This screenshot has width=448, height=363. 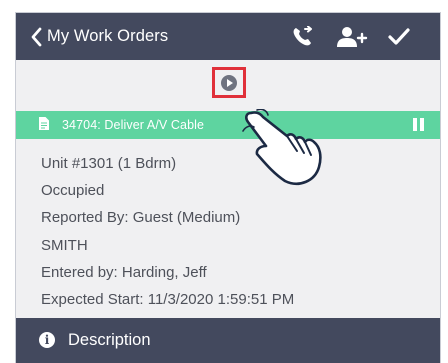 I want to click on back-button: My Work Orders, so click(x=99, y=36).